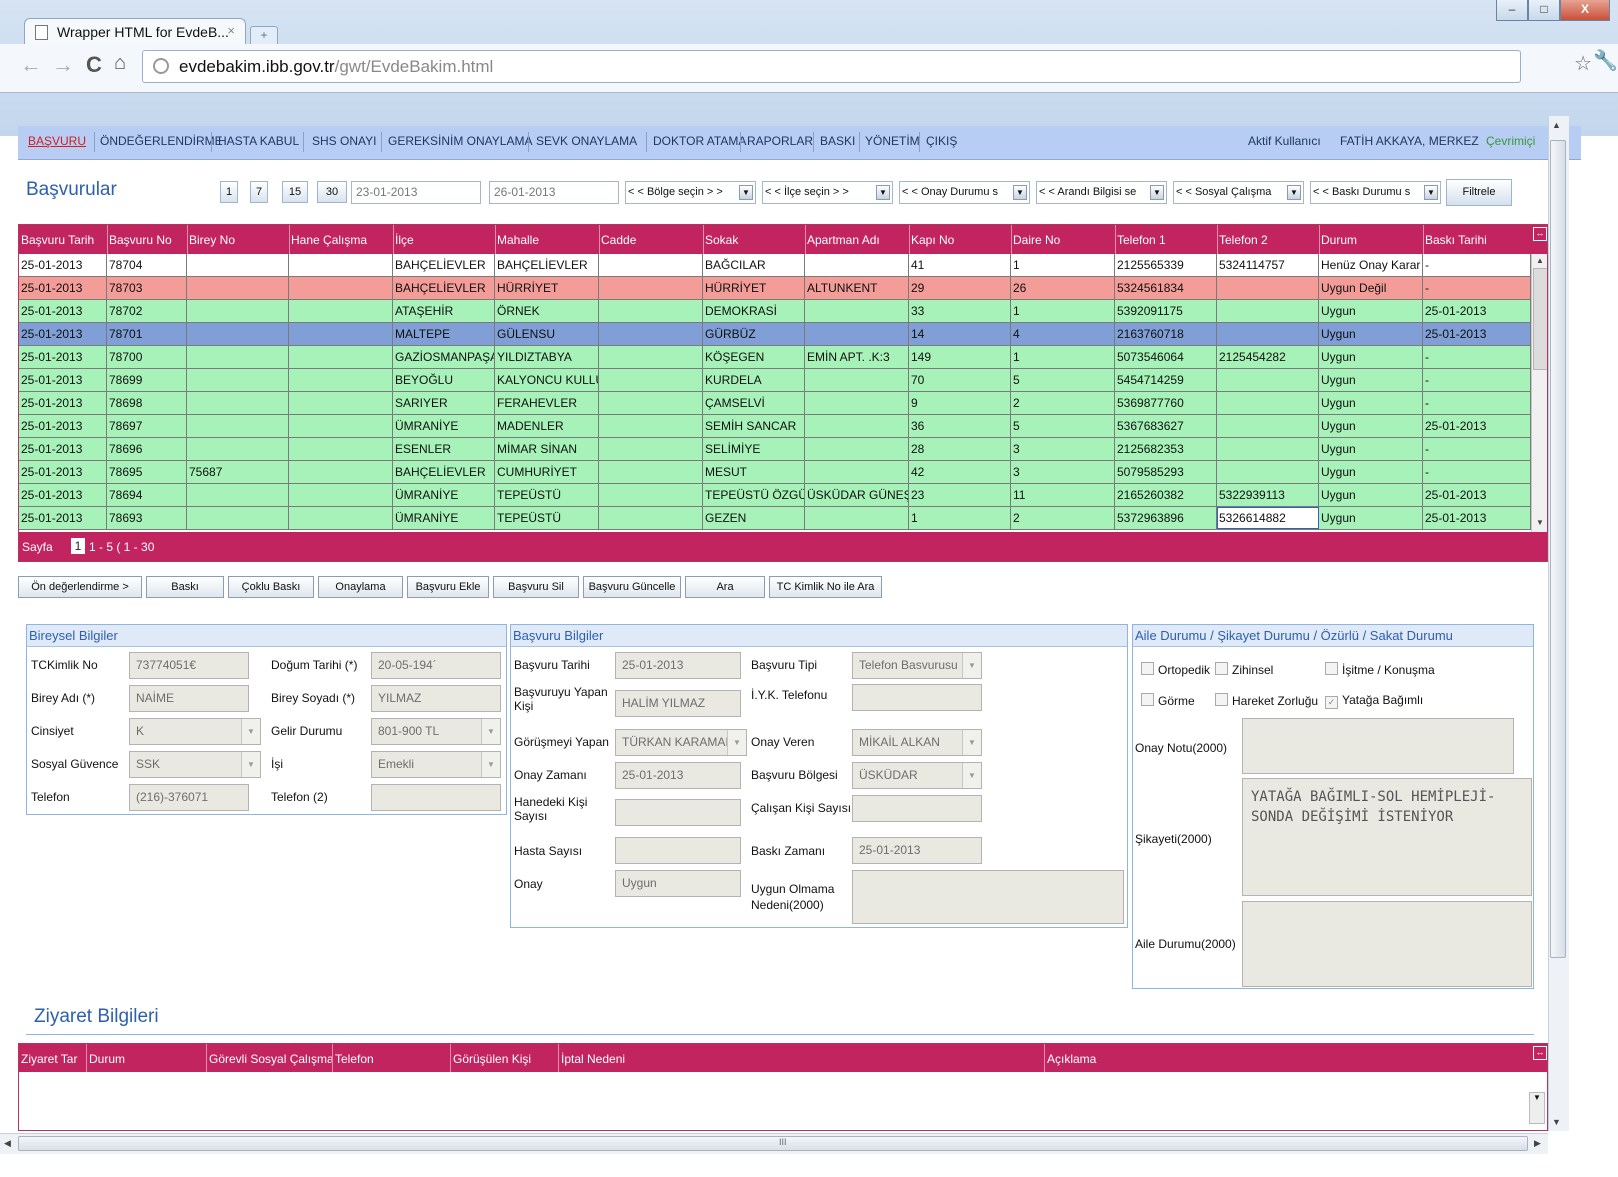 This screenshot has width=1618, height=1177. What do you see at coordinates (678, 703) in the screenshot?
I see `yapan-field: HALİM YILMAZ` at bounding box center [678, 703].